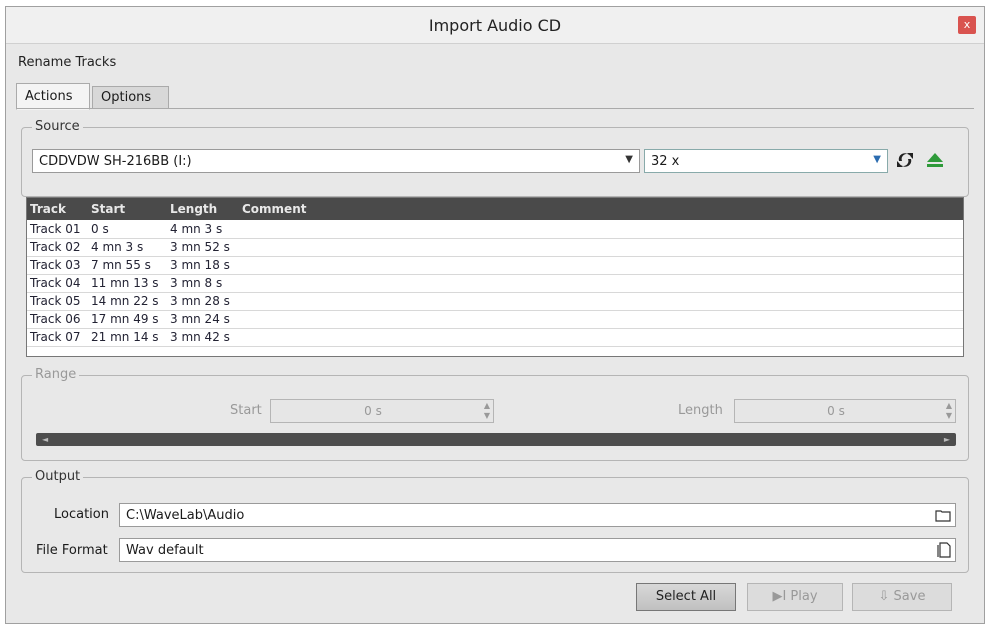  Describe the element at coordinates (700, 410) in the screenshot. I see `range-length-label: Length` at that location.